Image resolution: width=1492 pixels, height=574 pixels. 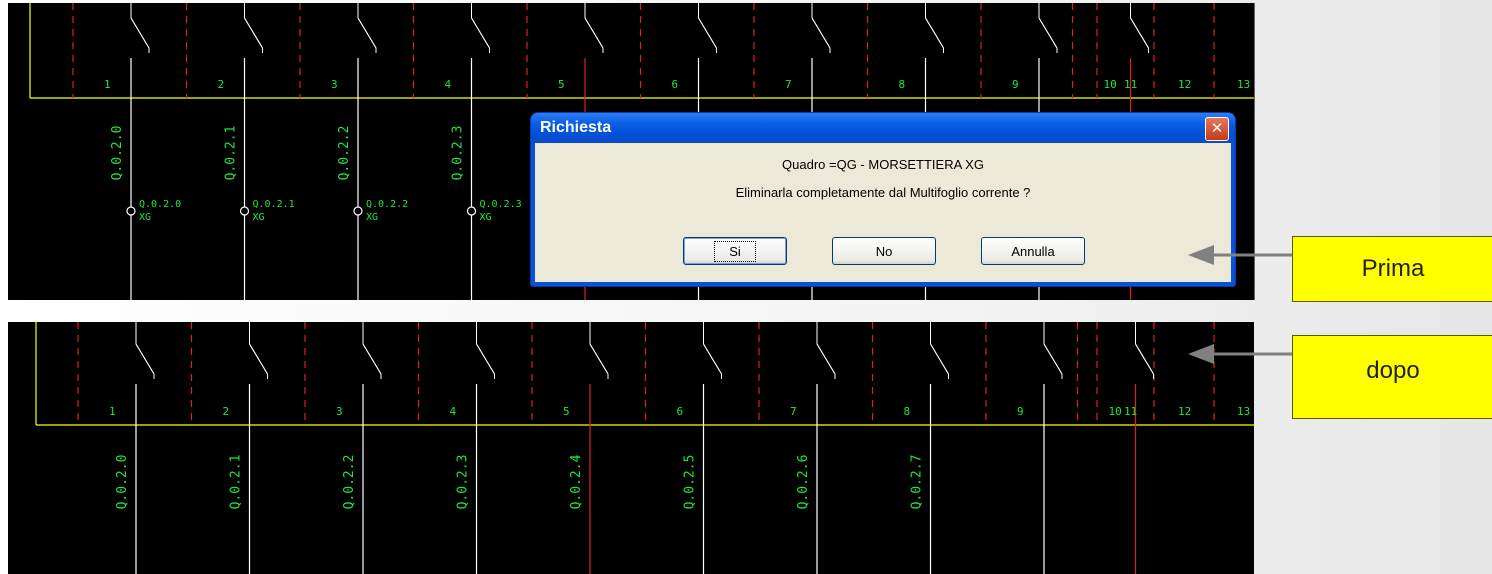 I want to click on terminal-address: Q.0.2.2, so click(x=387, y=204).